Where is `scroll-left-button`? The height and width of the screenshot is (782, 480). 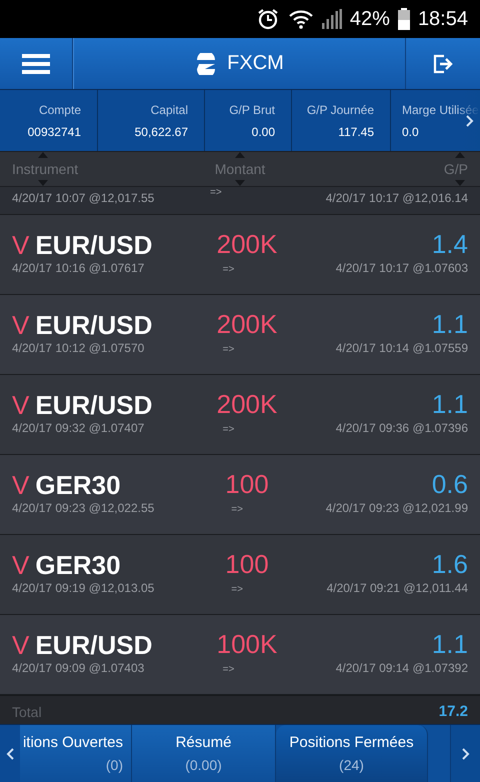
scroll-left-button is located at coordinates (10, 753).